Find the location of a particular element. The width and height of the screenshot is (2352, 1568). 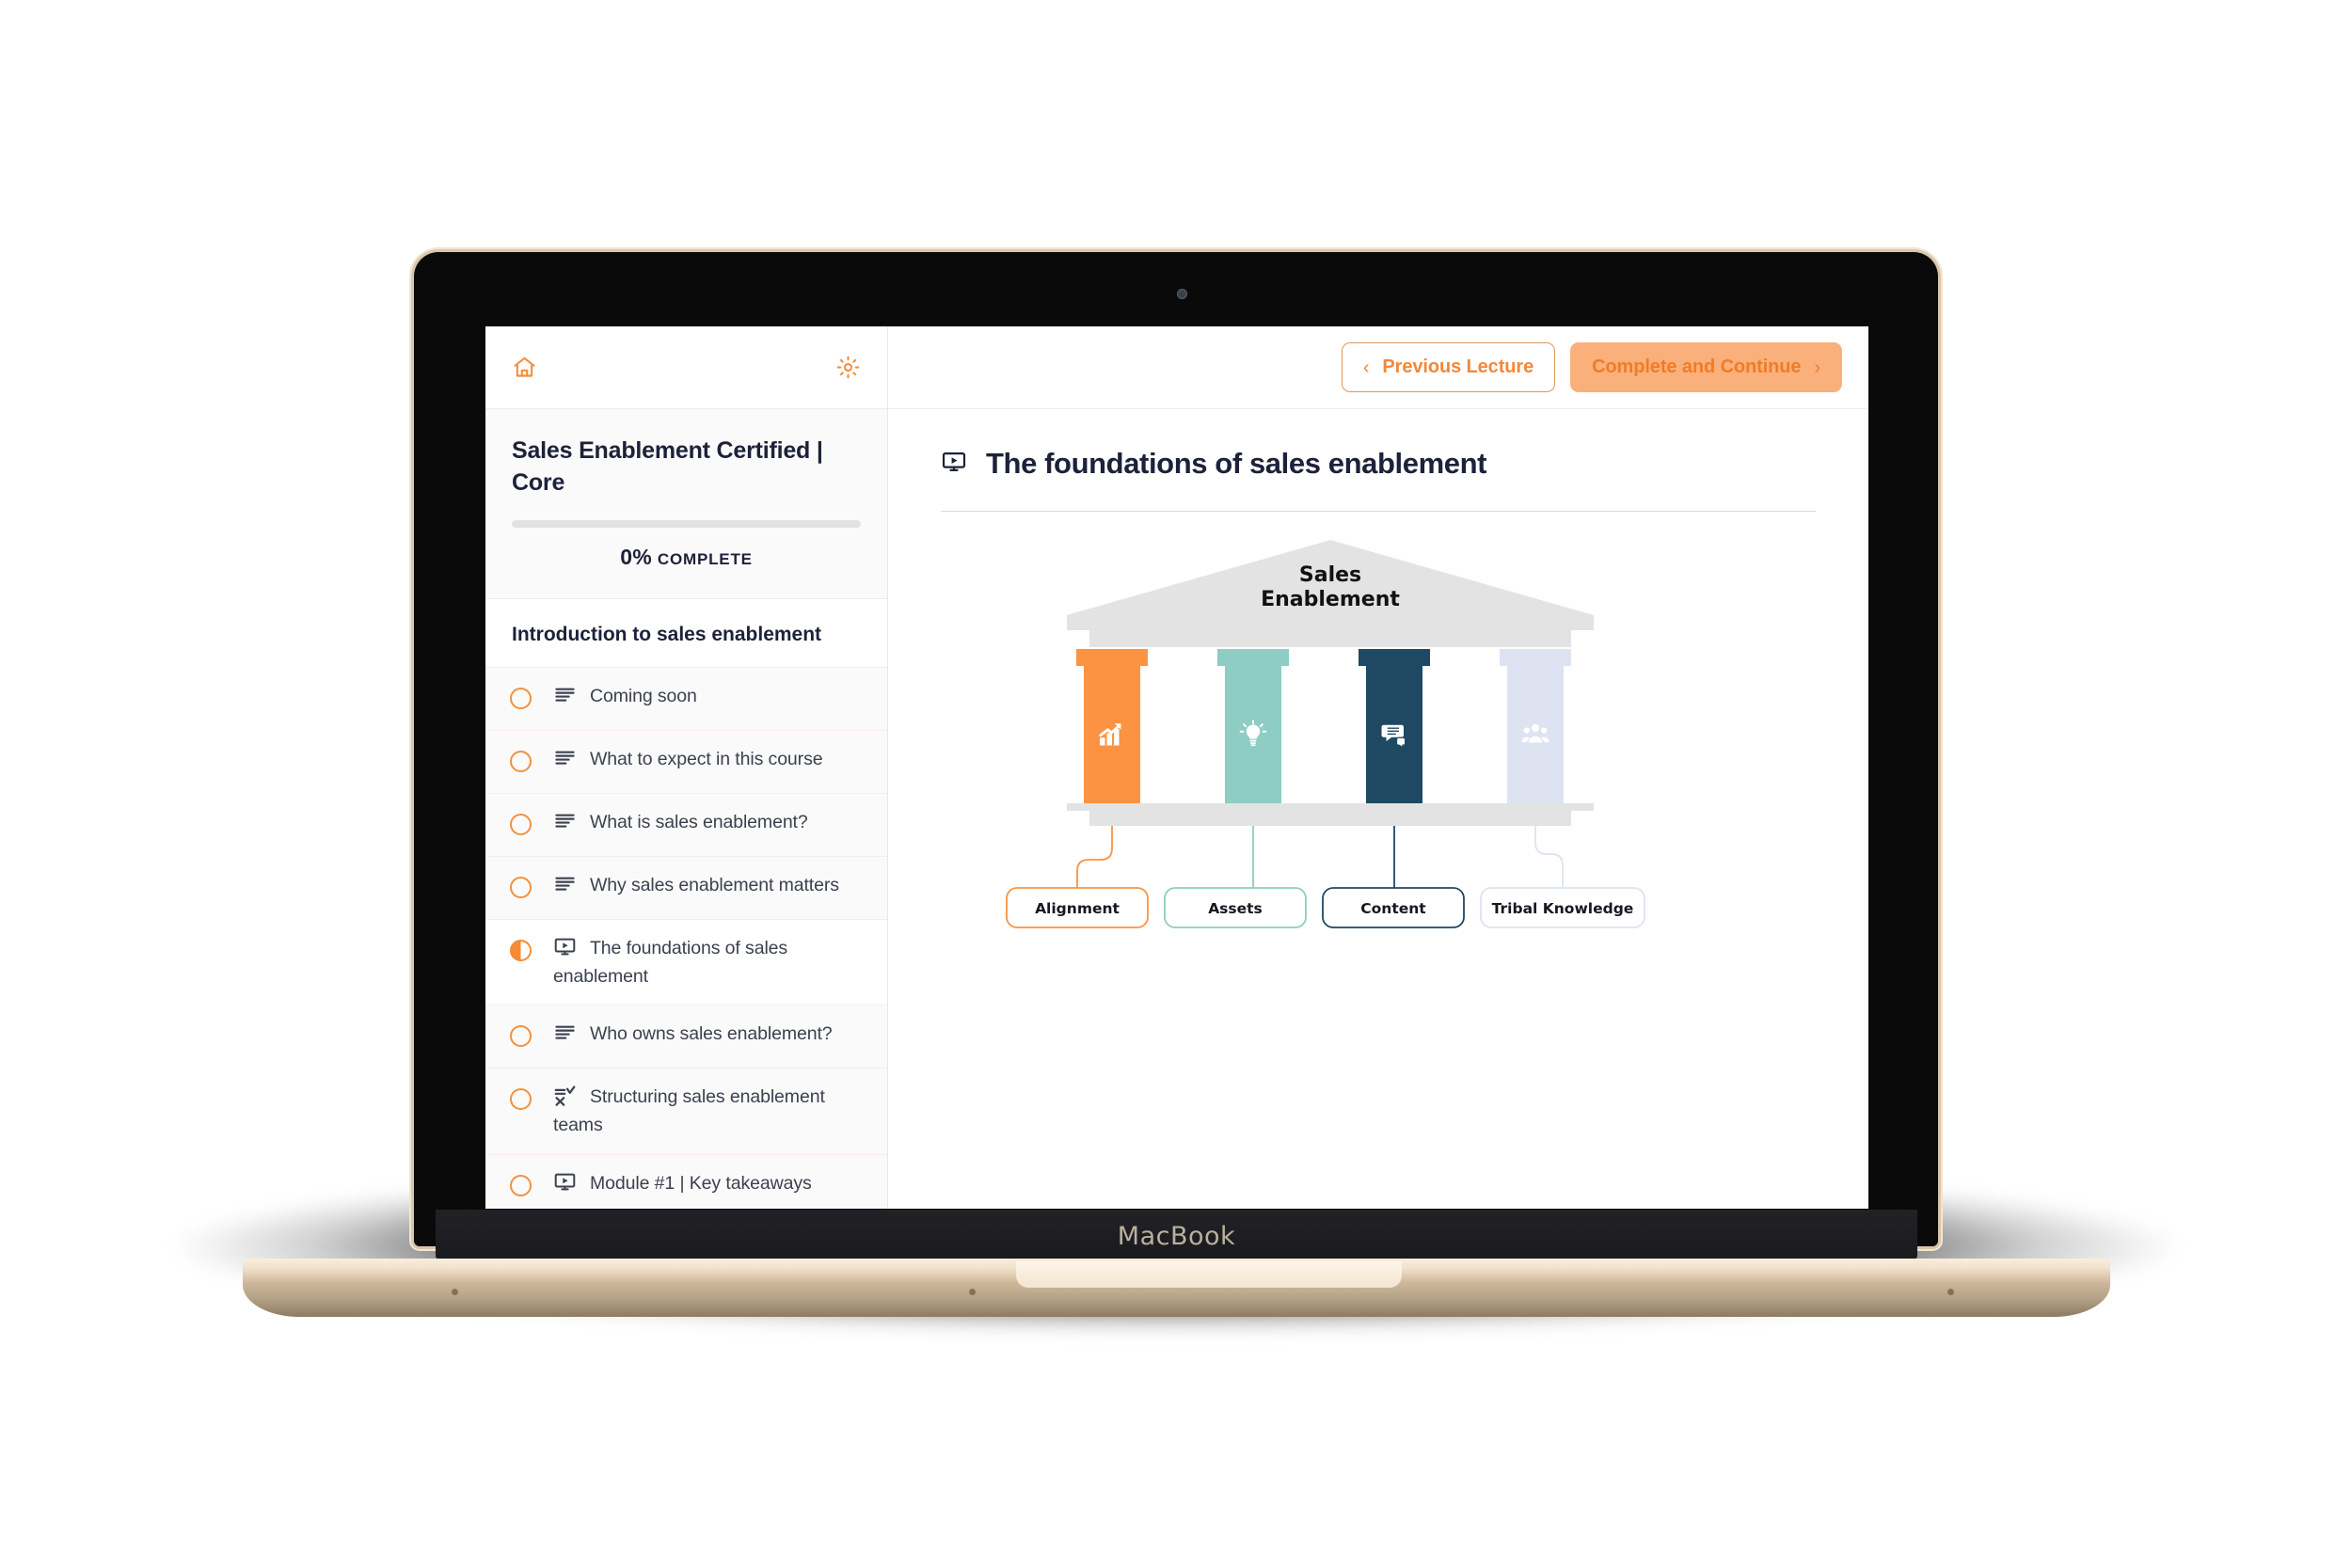

lesson-item-label: What is sales enablement? is located at coordinates (699, 821).